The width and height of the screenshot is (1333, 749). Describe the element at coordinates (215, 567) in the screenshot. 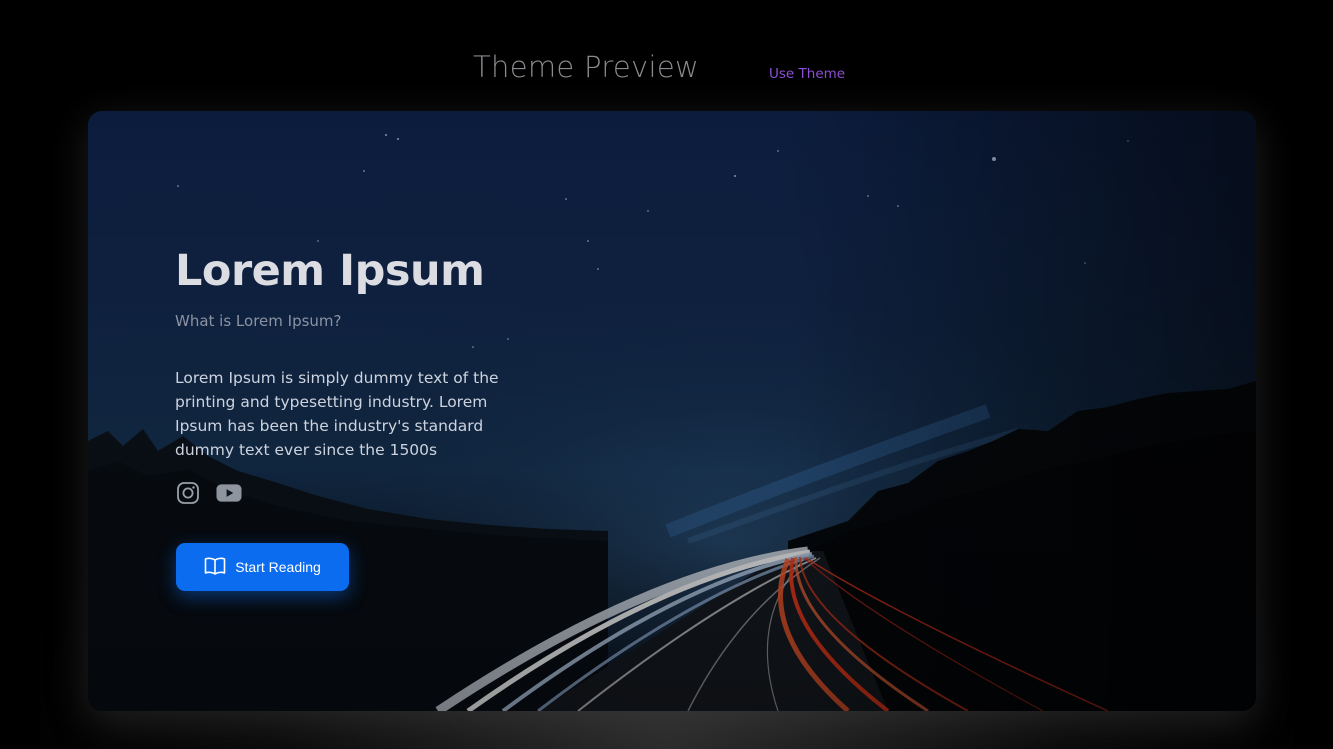

I see `open-book-icon` at that location.